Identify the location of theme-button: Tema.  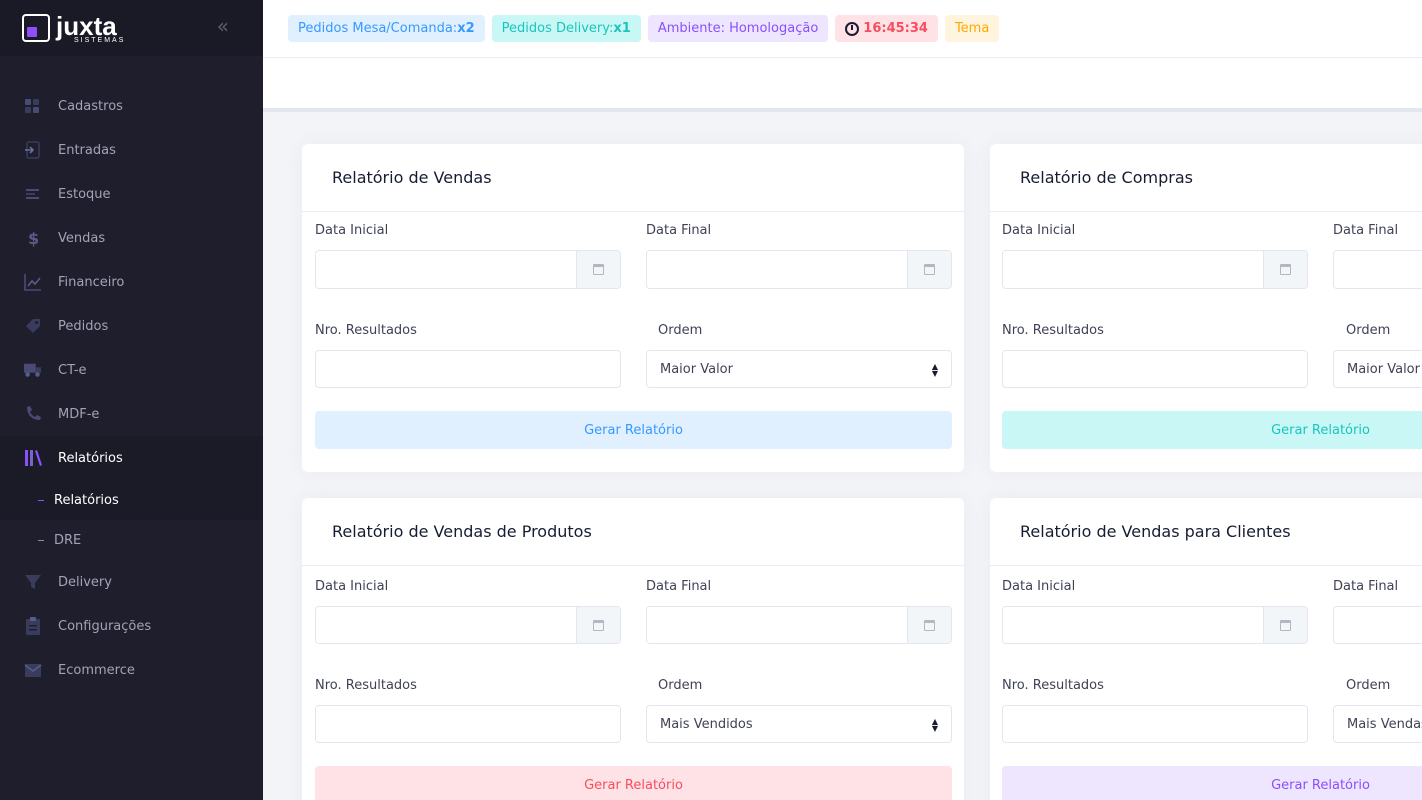
(972, 28).